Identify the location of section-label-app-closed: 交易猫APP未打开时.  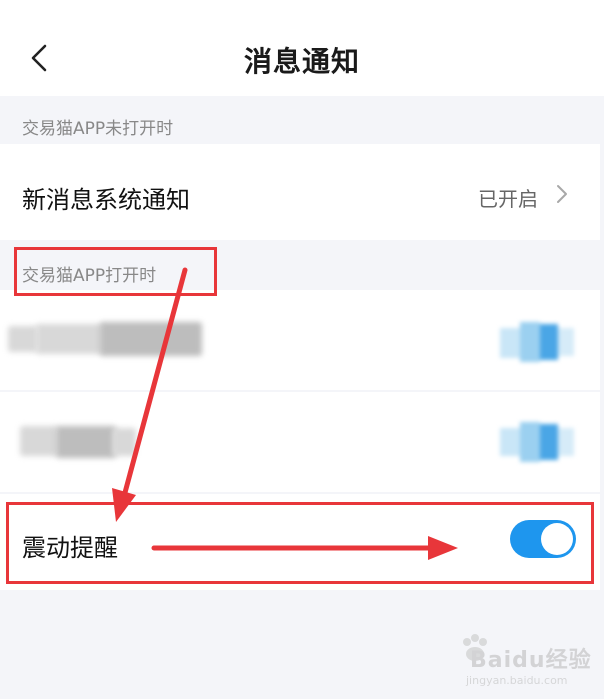
(98, 129).